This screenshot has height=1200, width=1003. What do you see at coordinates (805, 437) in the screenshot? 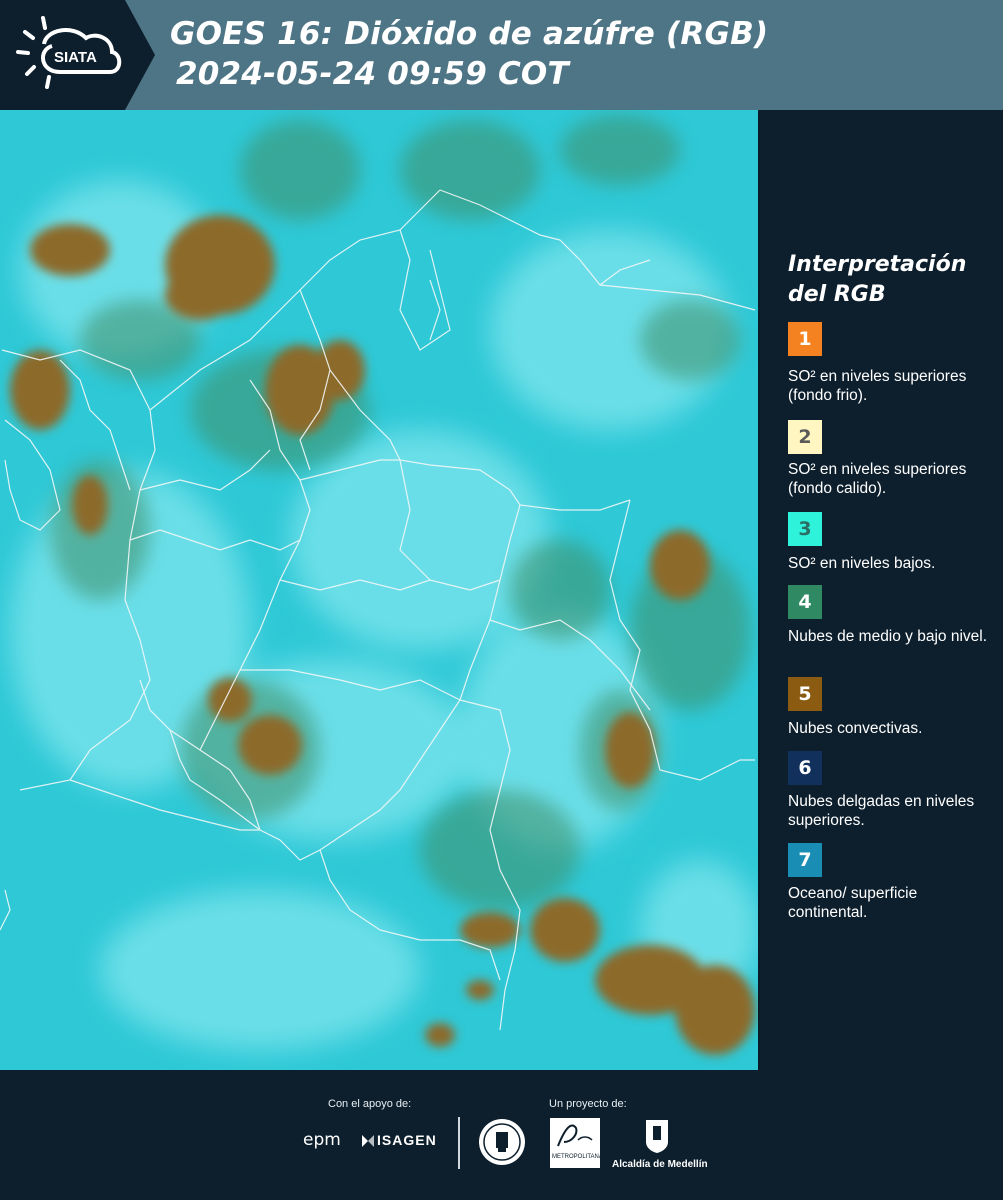
I see `legend-swatch-2: 2` at bounding box center [805, 437].